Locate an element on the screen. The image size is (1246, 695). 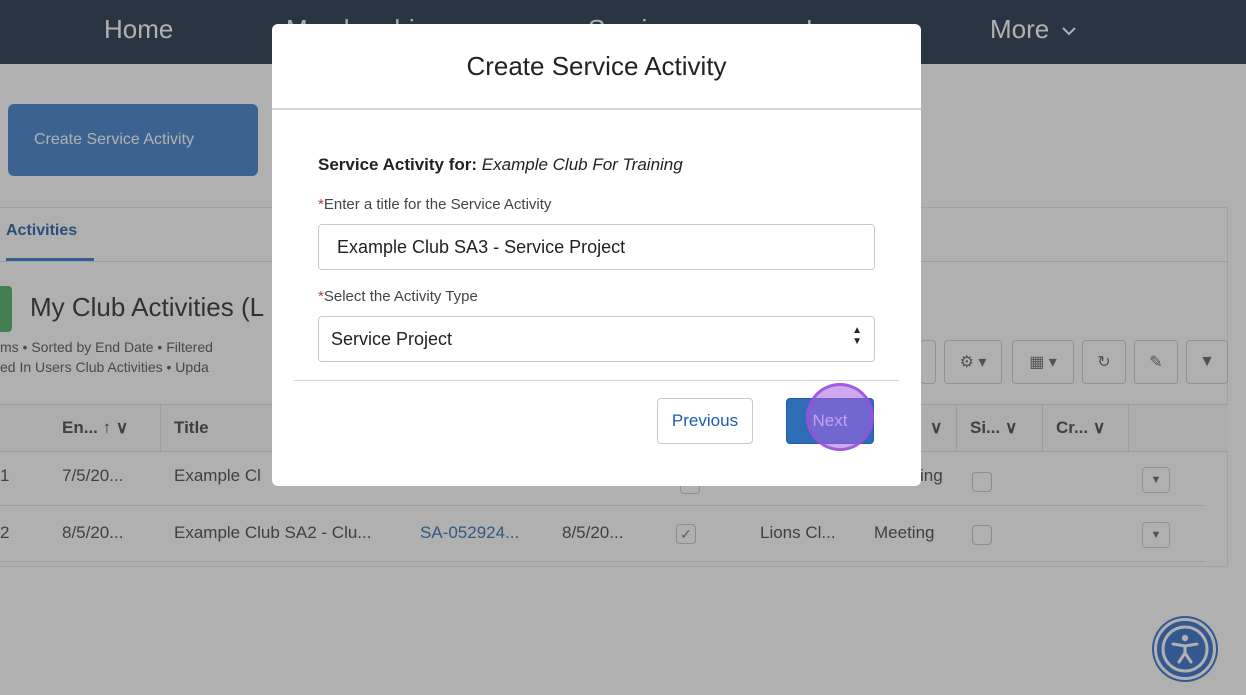
type-field-label-text: Select the Activity Type is located at coordinates (400, 296).